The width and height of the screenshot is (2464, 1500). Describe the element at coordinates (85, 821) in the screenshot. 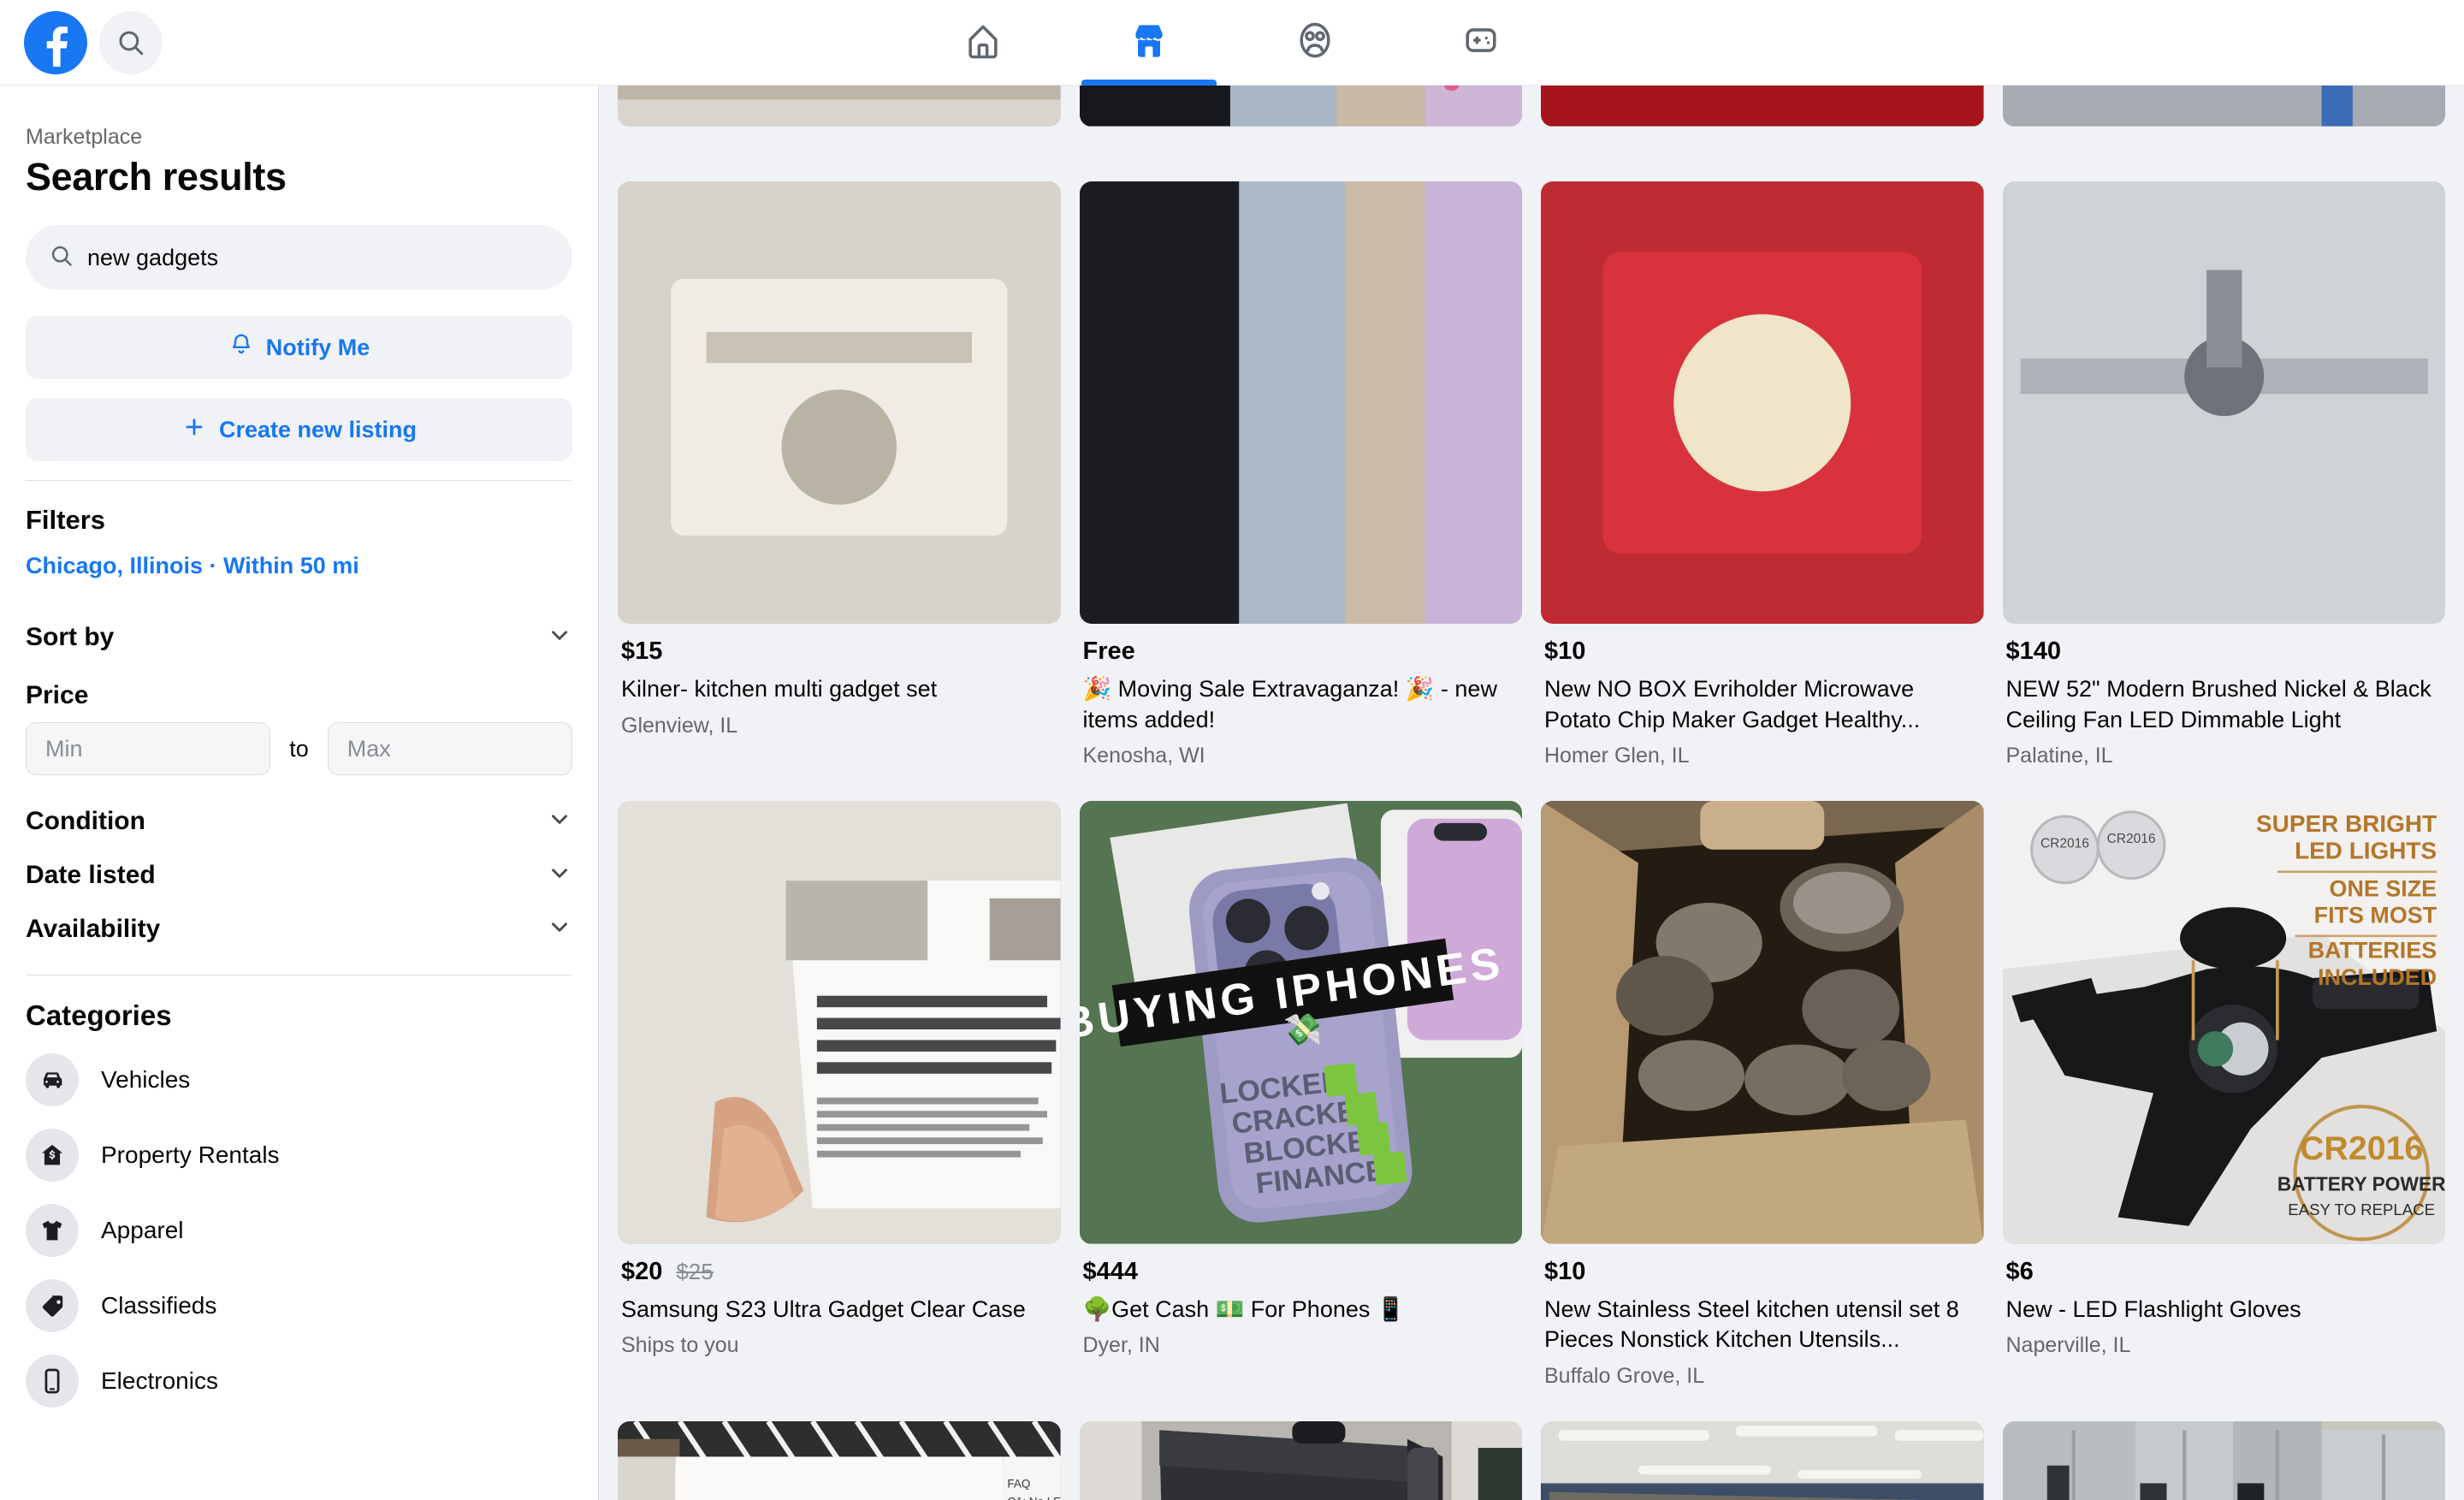

I see `filter-condition-label: Condition` at that location.